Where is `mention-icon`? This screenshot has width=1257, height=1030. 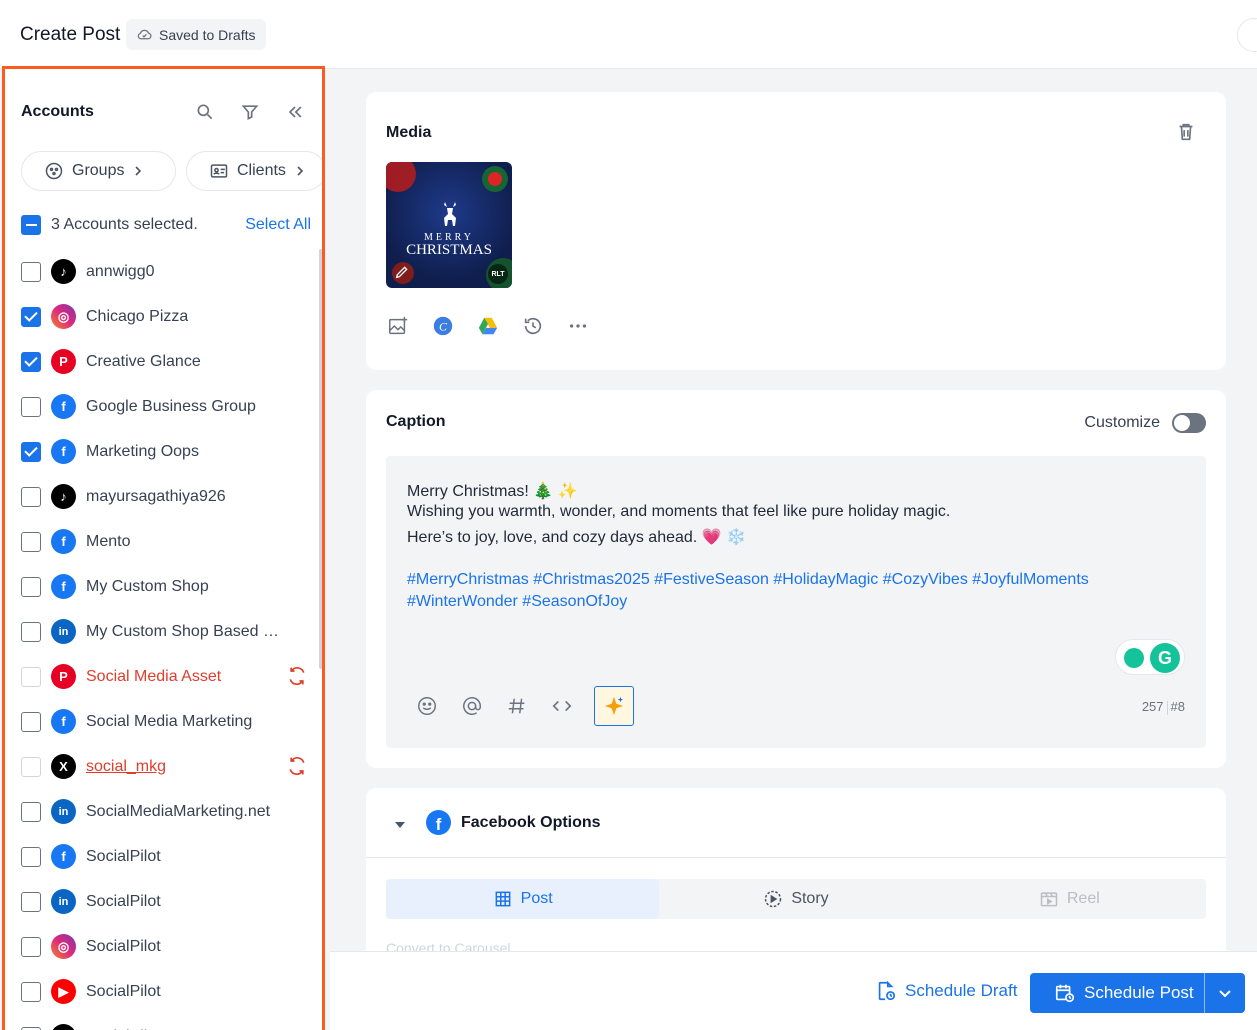 mention-icon is located at coordinates (471, 706).